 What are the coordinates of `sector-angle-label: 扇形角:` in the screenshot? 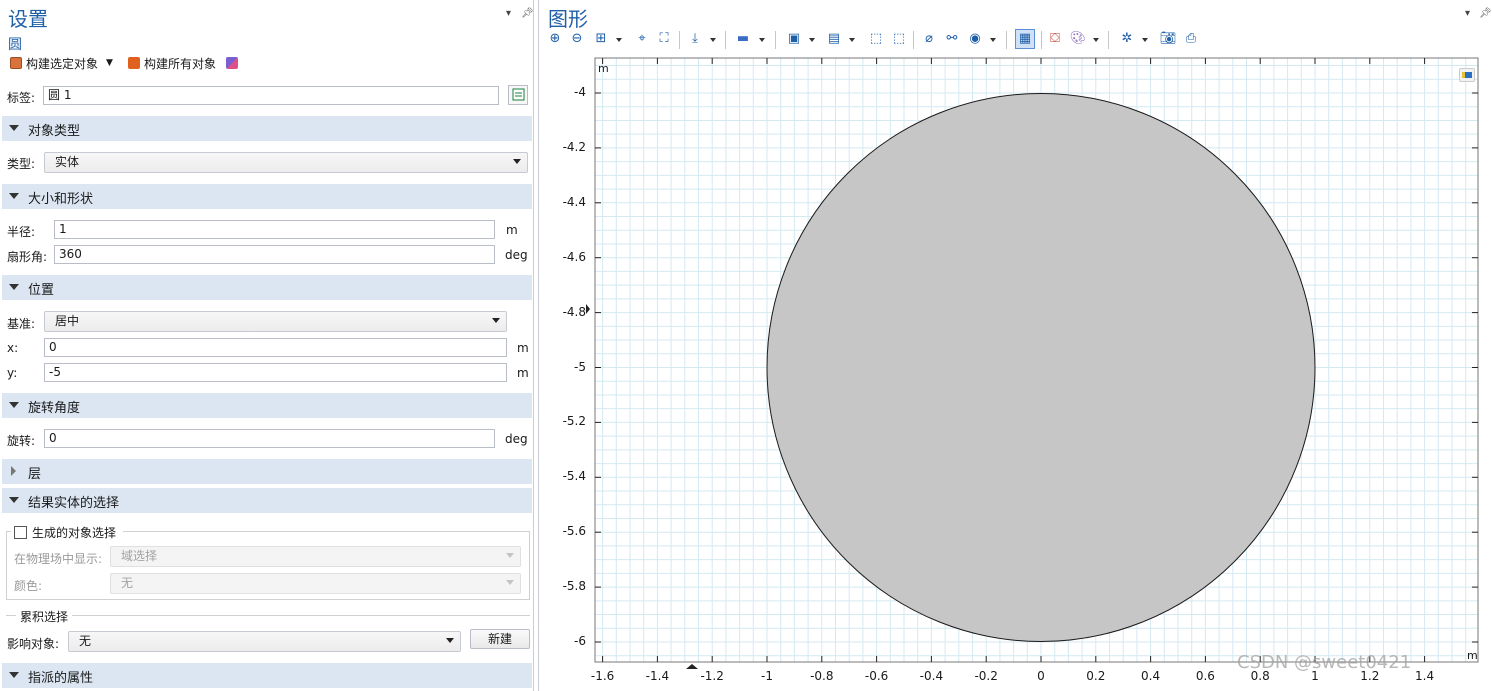 It's located at (27, 257).